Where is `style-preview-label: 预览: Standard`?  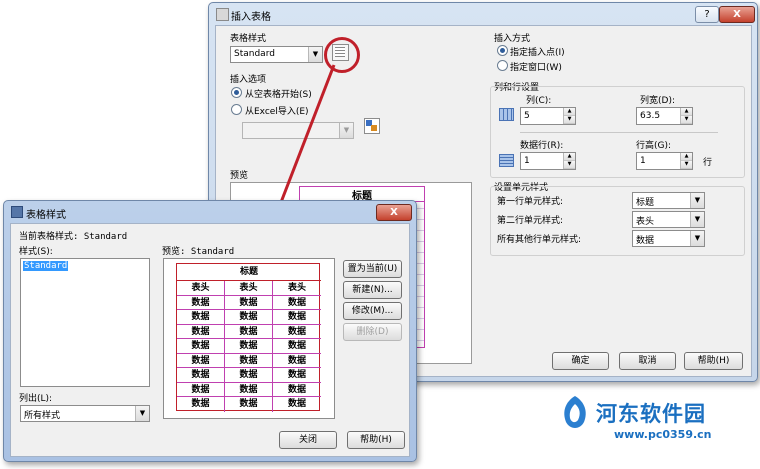 style-preview-label: 预览: Standard is located at coordinates (198, 252).